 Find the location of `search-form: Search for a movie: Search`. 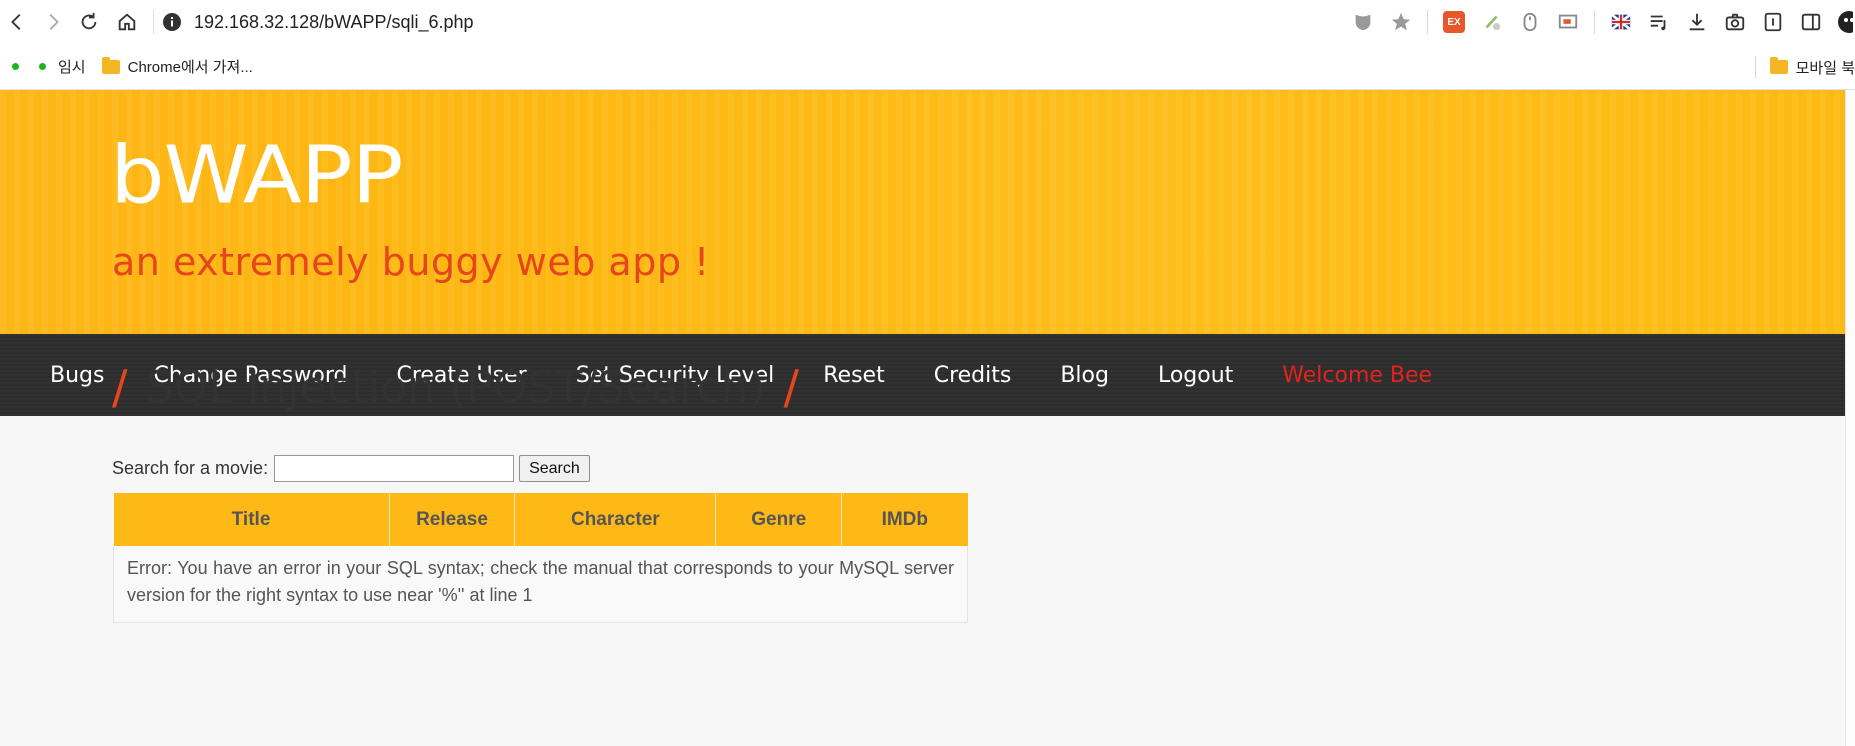

search-form: Search for a movie: Search is located at coordinates (351, 468).